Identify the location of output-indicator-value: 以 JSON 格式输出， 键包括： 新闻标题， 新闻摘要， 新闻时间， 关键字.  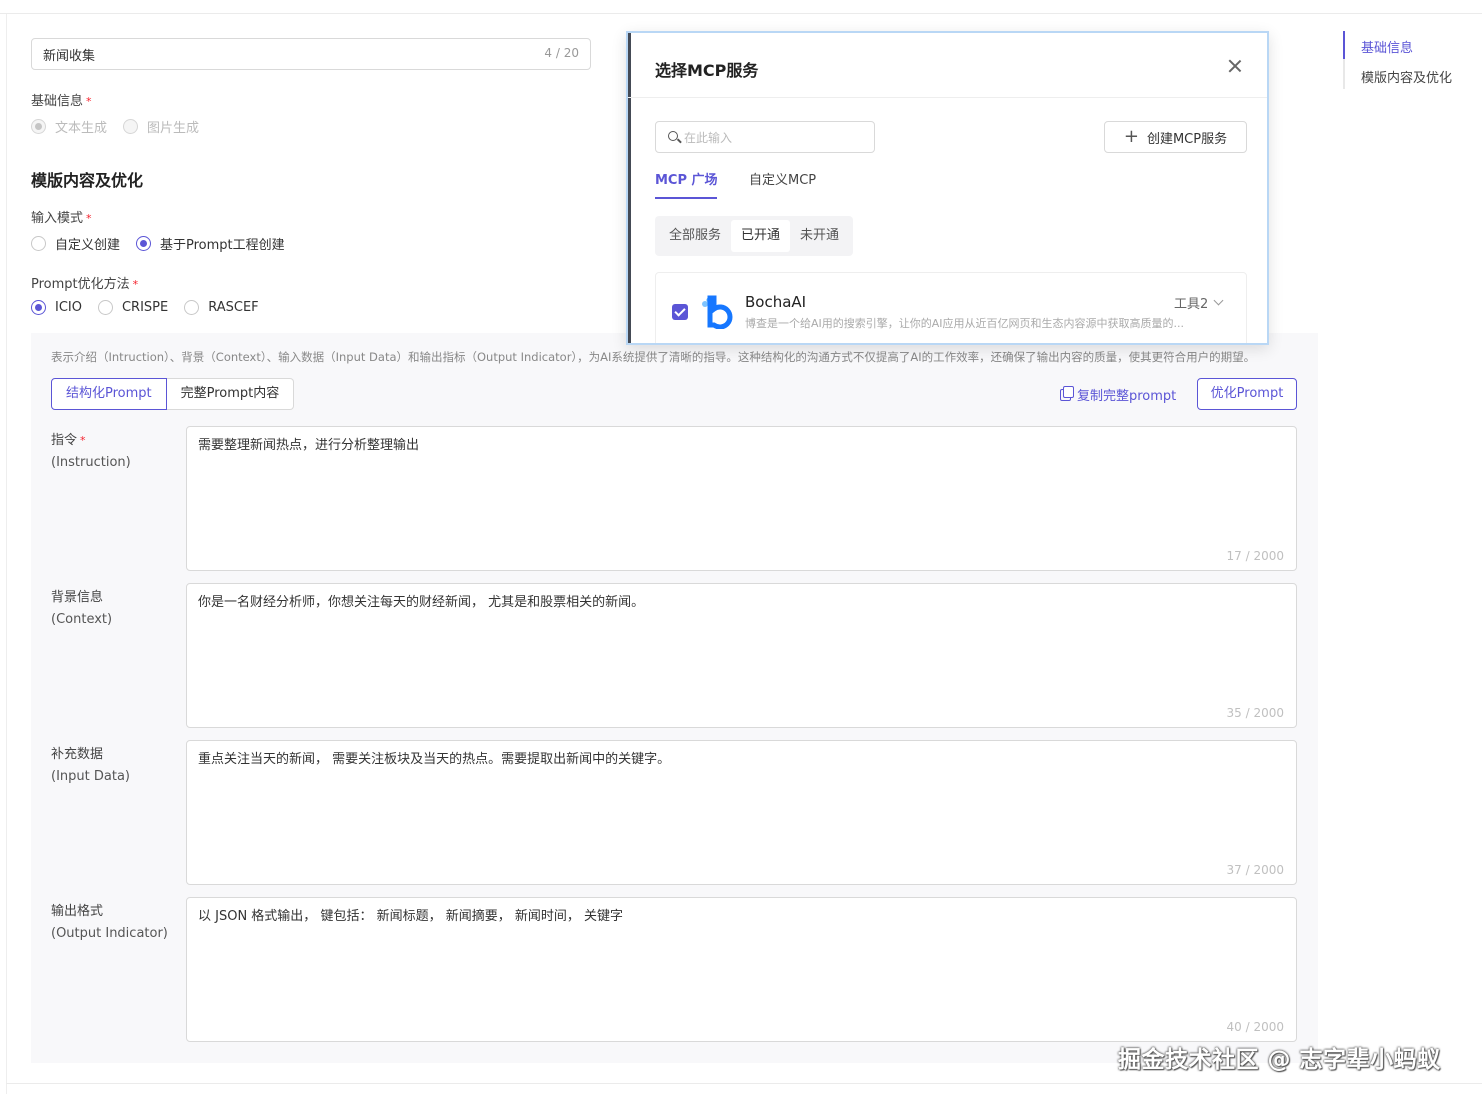
(410, 916).